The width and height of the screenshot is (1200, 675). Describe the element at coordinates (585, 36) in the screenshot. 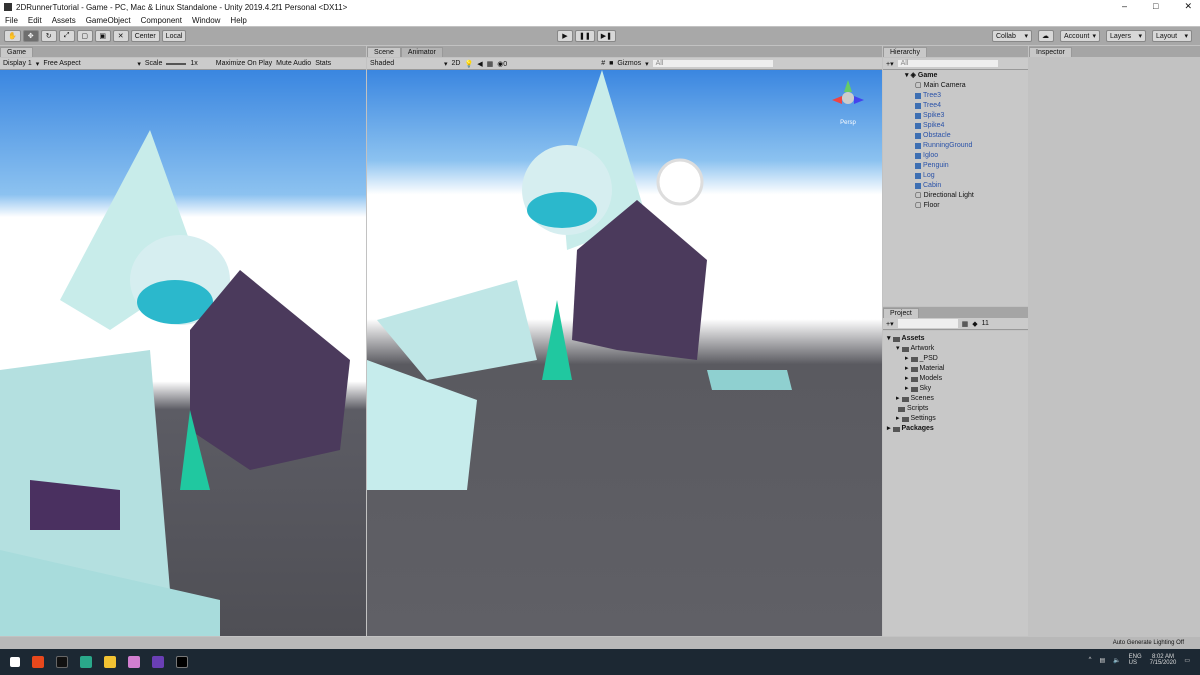

I see `pause-button: ❚❚` at that location.